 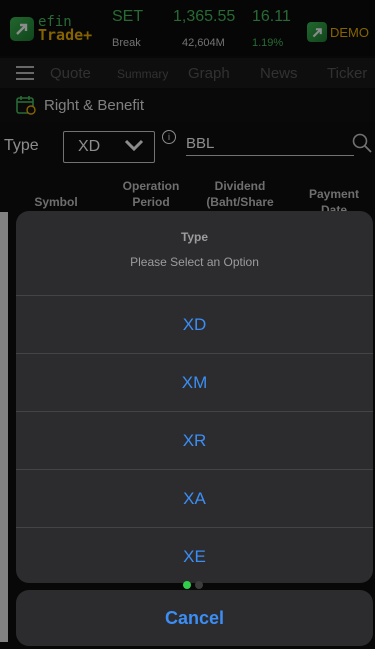 What do you see at coordinates (194, 262) in the screenshot?
I see `action-sheet-message: Please Select an Option` at bounding box center [194, 262].